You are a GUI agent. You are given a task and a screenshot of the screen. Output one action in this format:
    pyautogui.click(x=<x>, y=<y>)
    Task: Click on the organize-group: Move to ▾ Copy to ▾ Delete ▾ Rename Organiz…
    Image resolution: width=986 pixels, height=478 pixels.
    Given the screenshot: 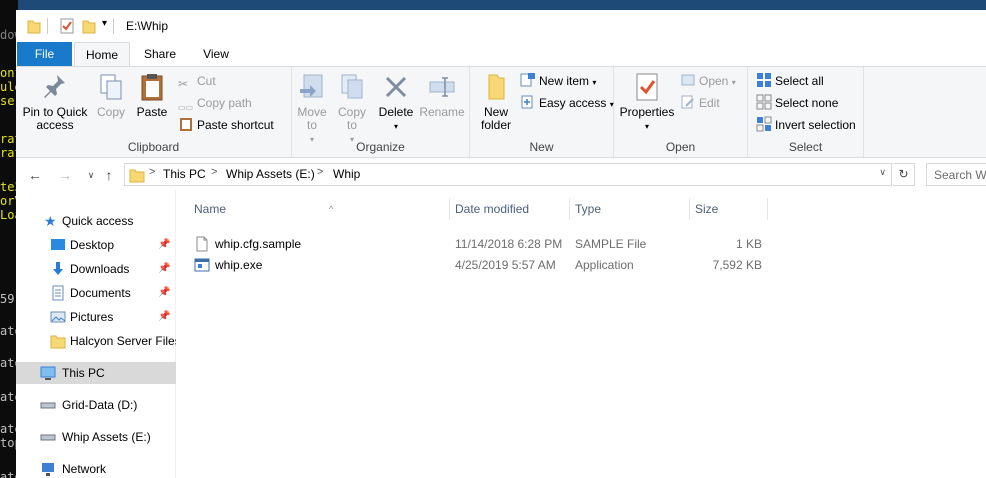 What is the action you would take?
    pyautogui.click(x=381, y=112)
    